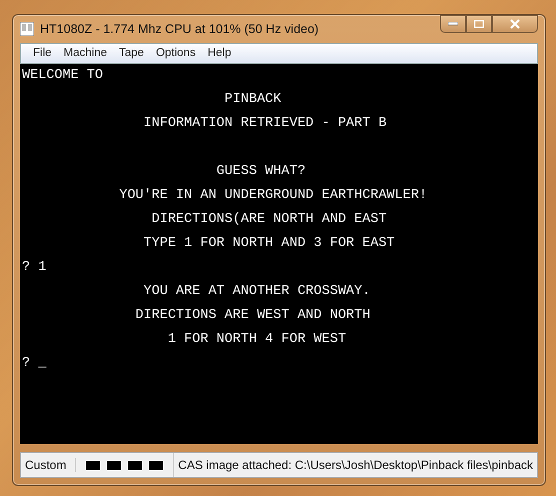  What do you see at coordinates (35, 267) in the screenshot?
I see `screen-text-line: ? 1` at bounding box center [35, 267].